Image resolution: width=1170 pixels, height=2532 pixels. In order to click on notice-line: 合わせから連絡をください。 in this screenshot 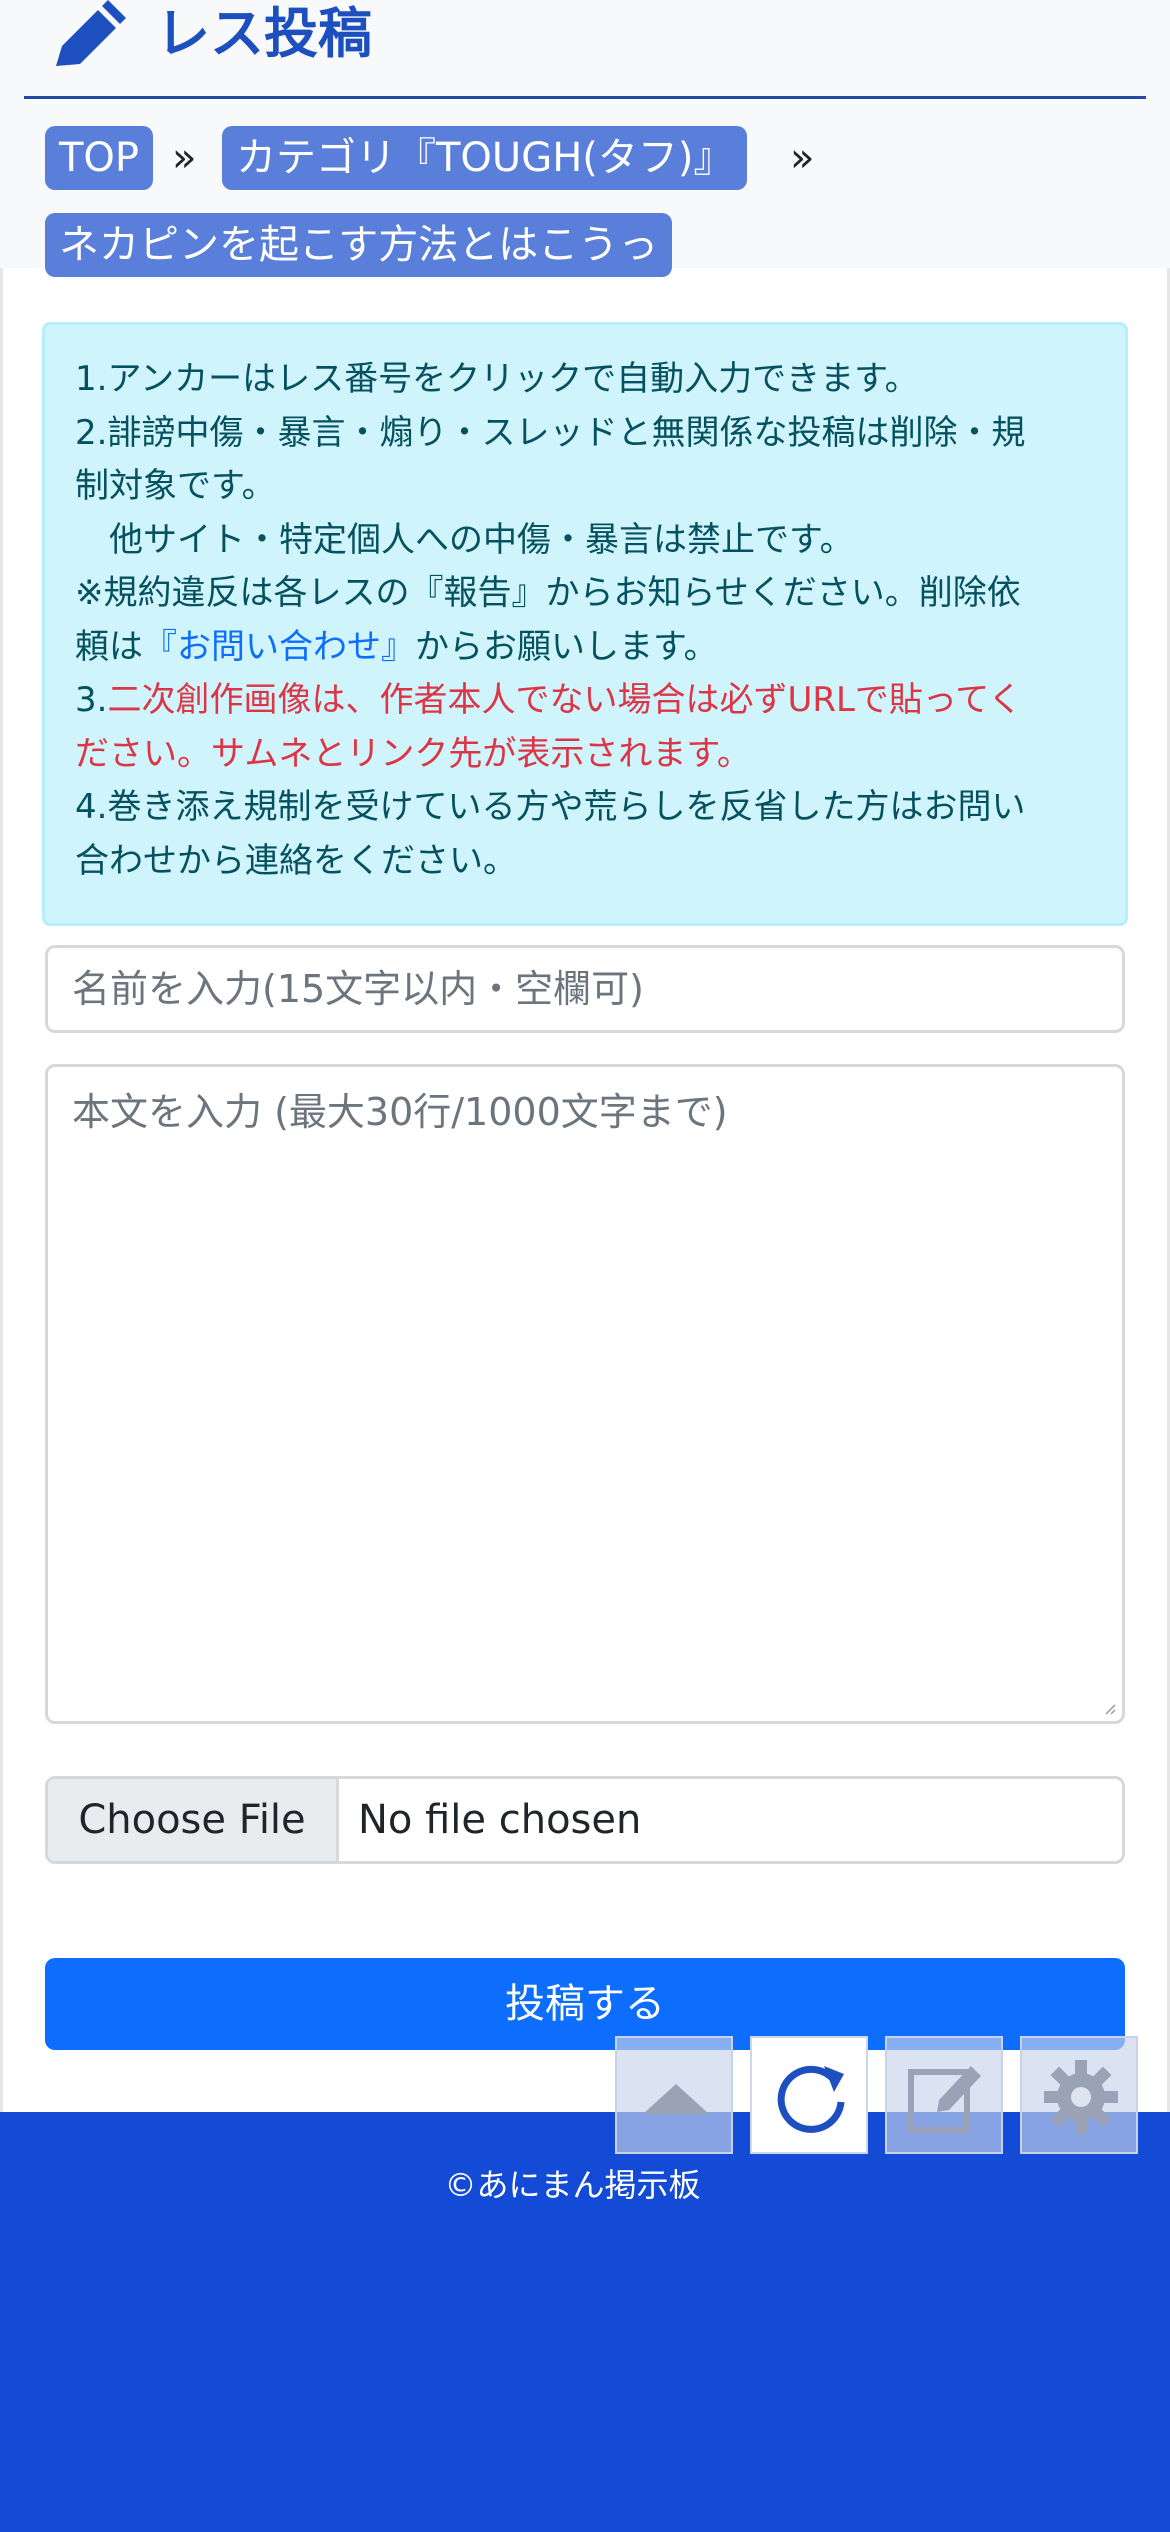, I will do `click(296, 860)`.